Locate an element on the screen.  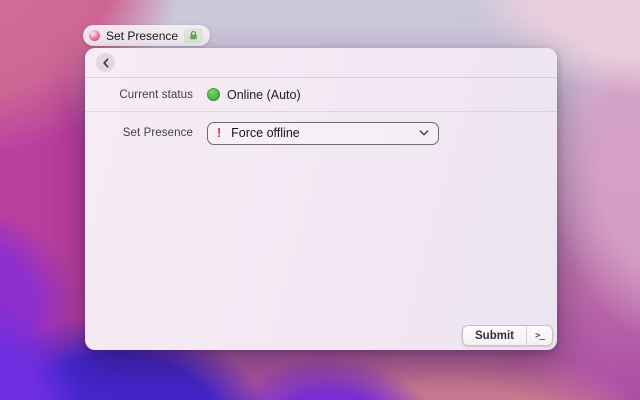
presence-select: ! Force offline is located at coordinates (323, 133).